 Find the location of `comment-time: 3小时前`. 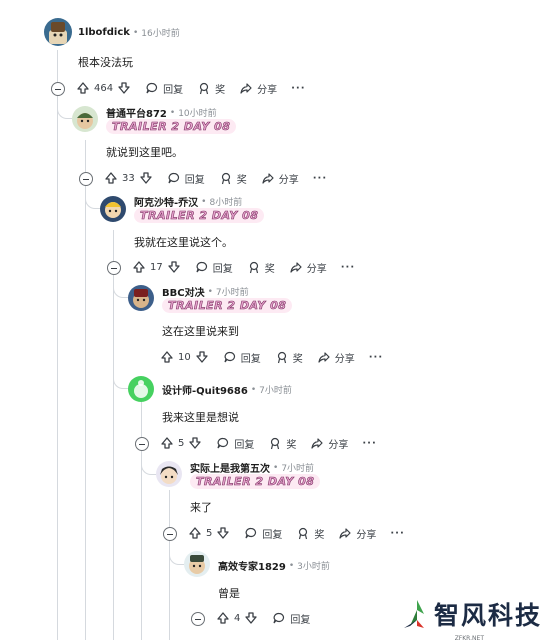

comment-time: 3小时前 is located at coordinates (313, 567).